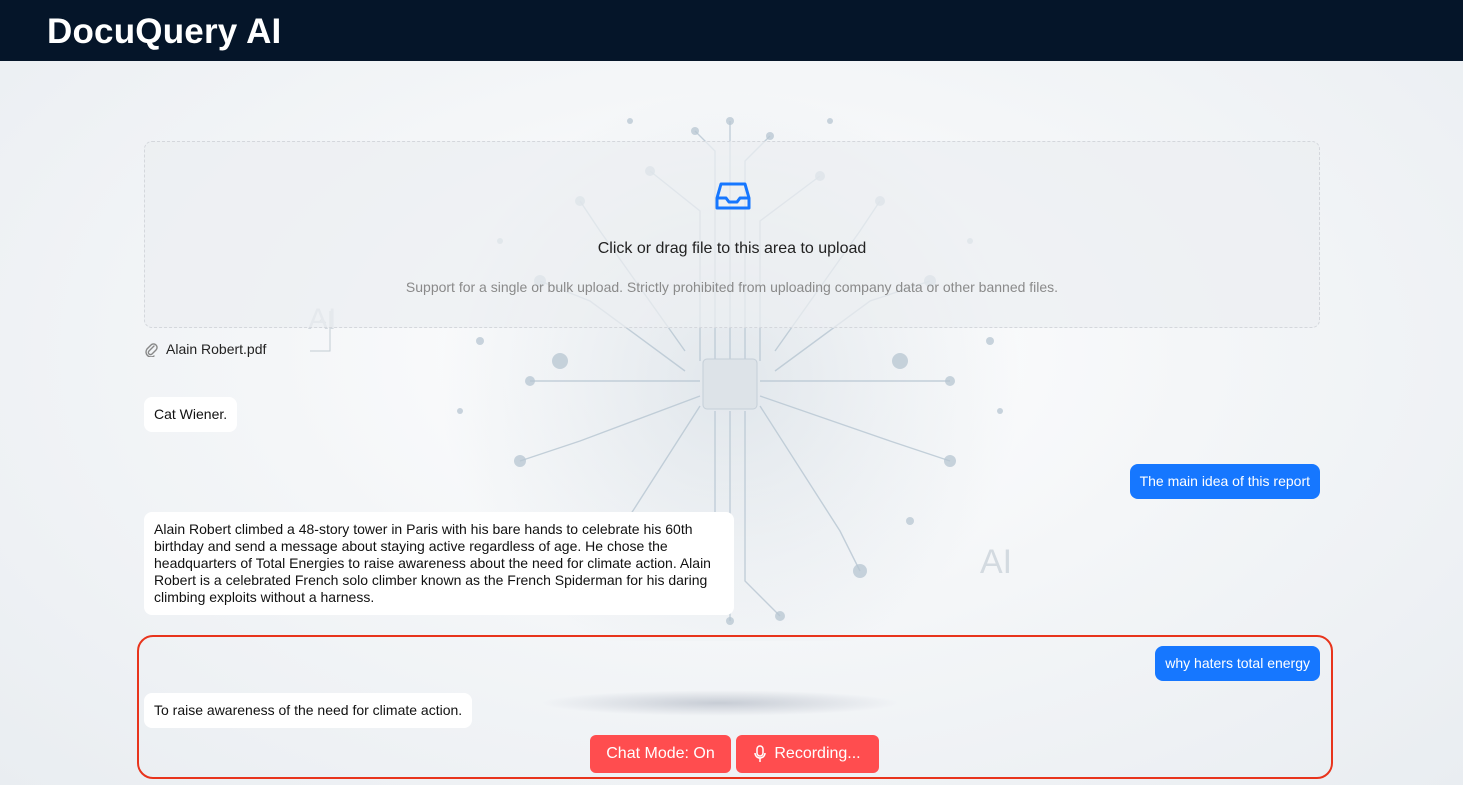 This screenshot has height=785, width=1463. I want to click on bot-message: Cat Wiener., so click(191, 414).